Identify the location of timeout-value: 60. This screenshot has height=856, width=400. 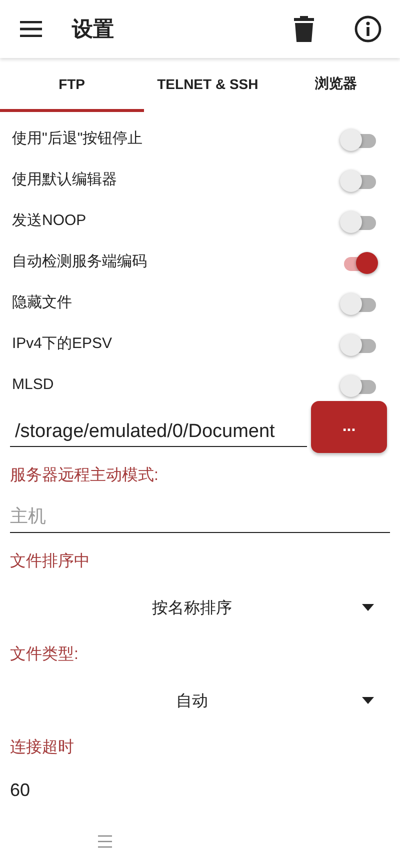
(20, 790).